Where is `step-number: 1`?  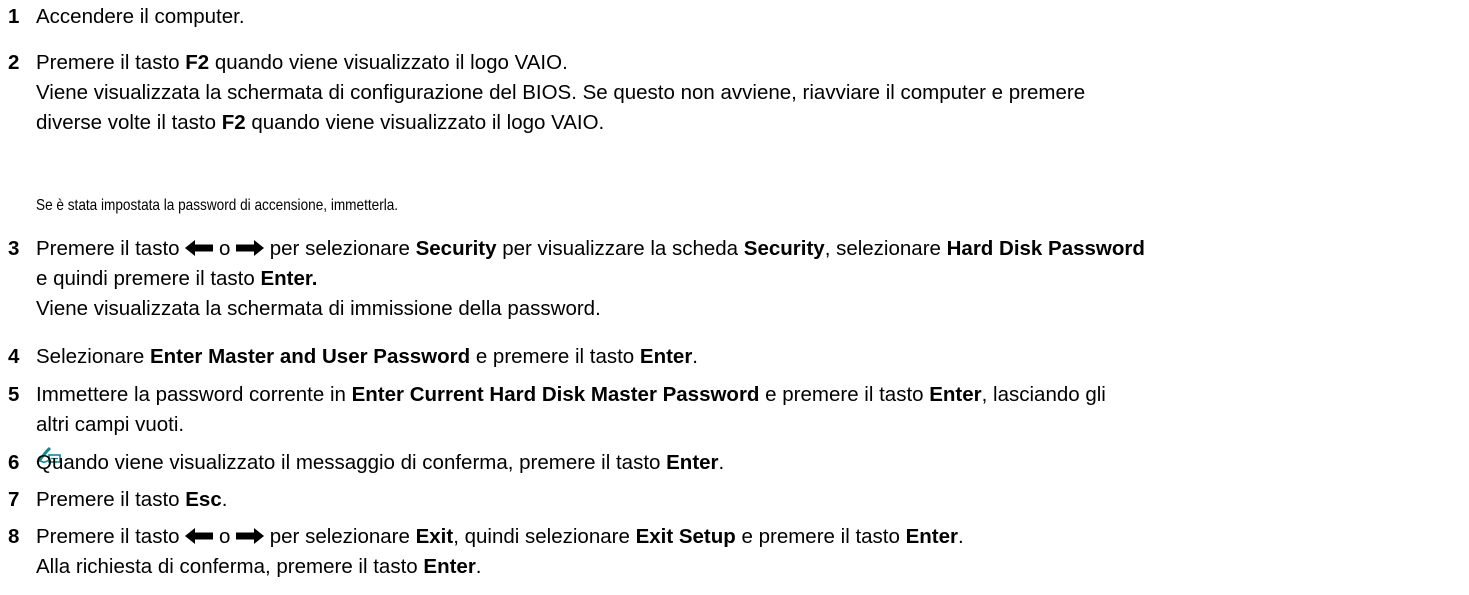
step-number: 1 is located at coordinates (14, 16).